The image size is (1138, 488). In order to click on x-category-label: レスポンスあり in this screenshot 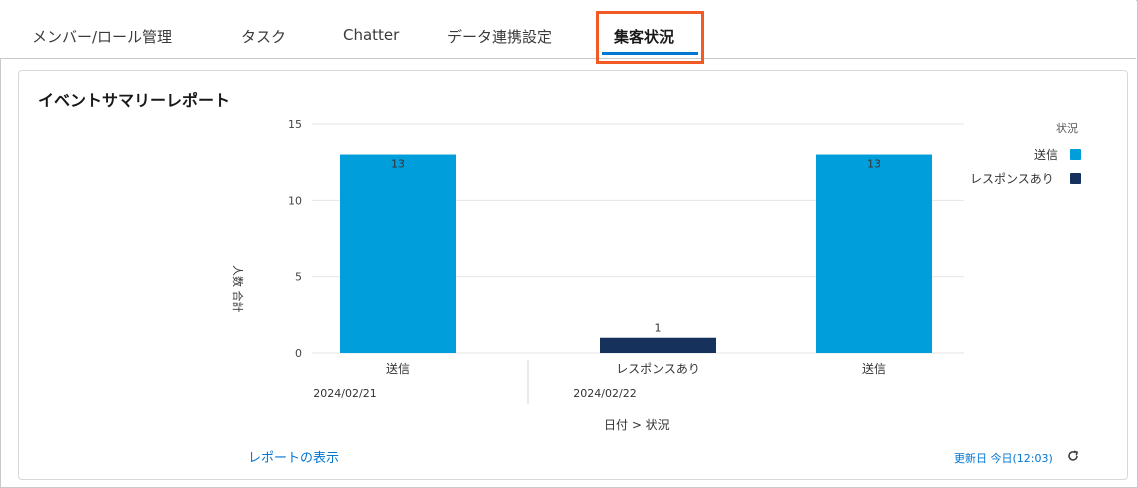, I will do `click(658, 369)`.